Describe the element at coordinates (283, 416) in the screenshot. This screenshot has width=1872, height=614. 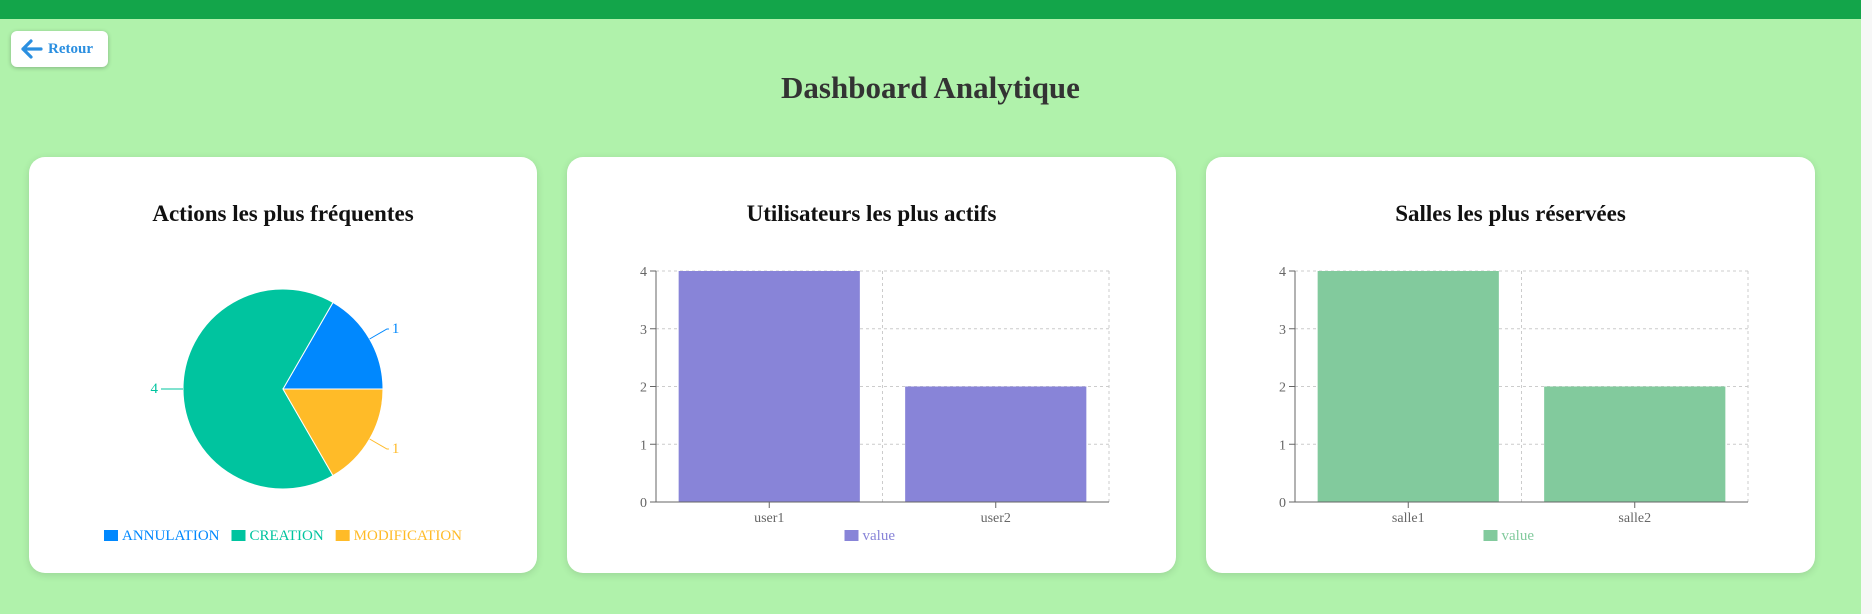
I see `actions-pie-chart: 1 4 1 ANNULATION CREATION MODIFICATION` at that location.